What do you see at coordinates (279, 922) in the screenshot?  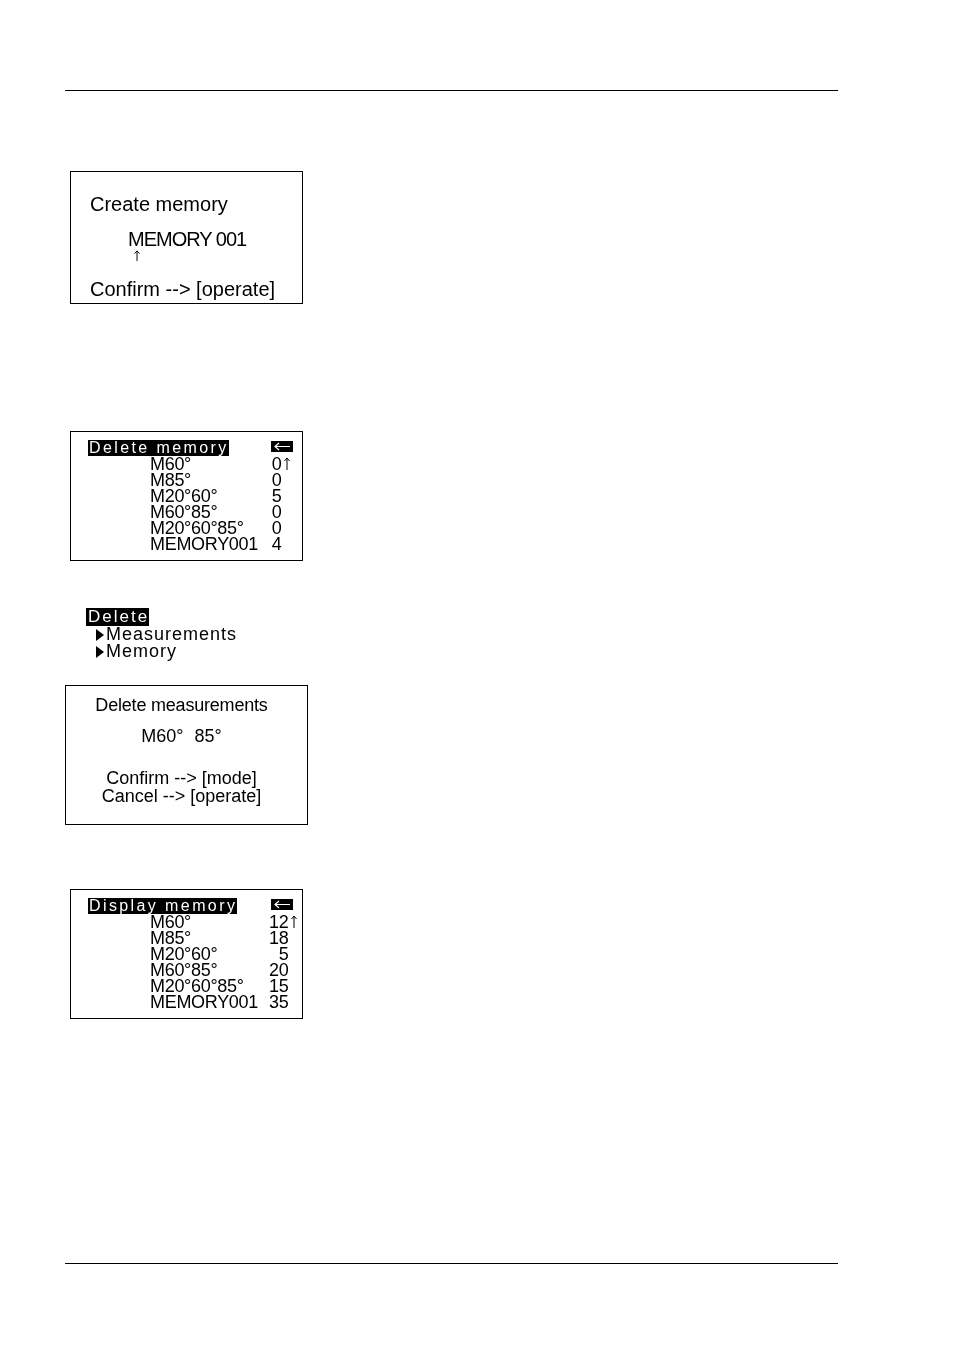 I see `row-count: 12` at bounding box center [279, 922].